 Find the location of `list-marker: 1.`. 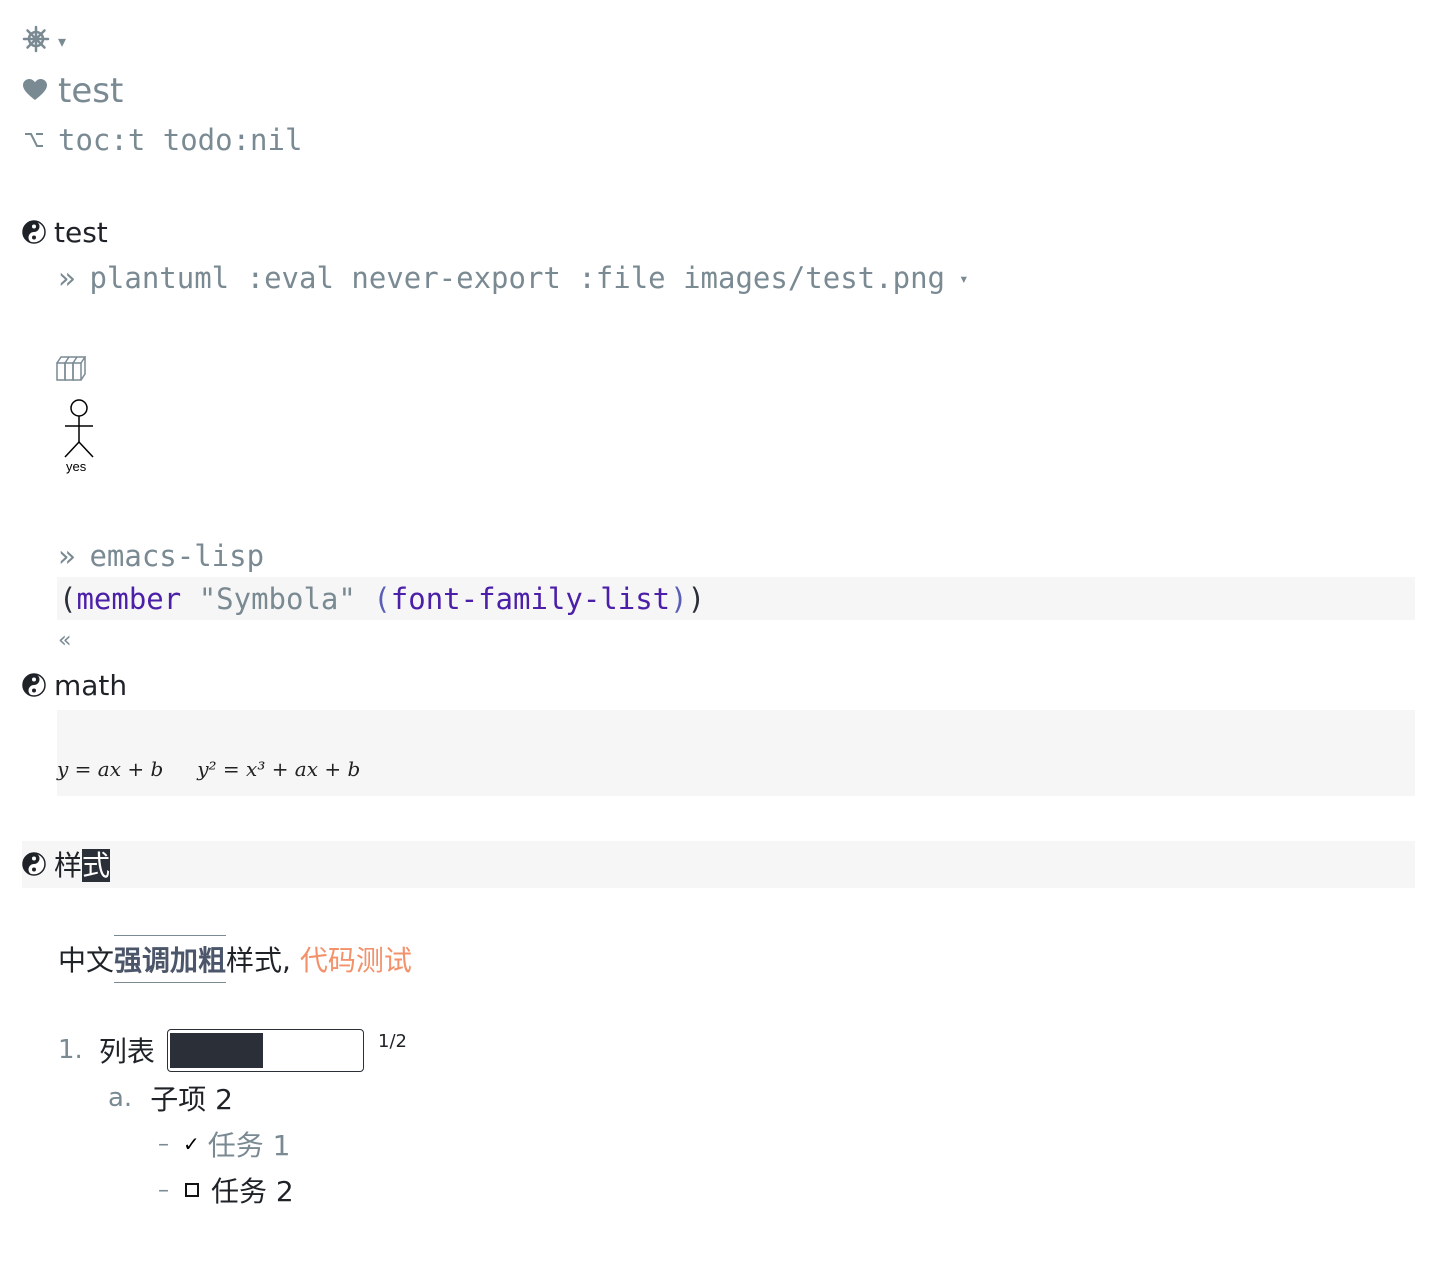

list-marker: 1. is located at coordinates (70, 1050).